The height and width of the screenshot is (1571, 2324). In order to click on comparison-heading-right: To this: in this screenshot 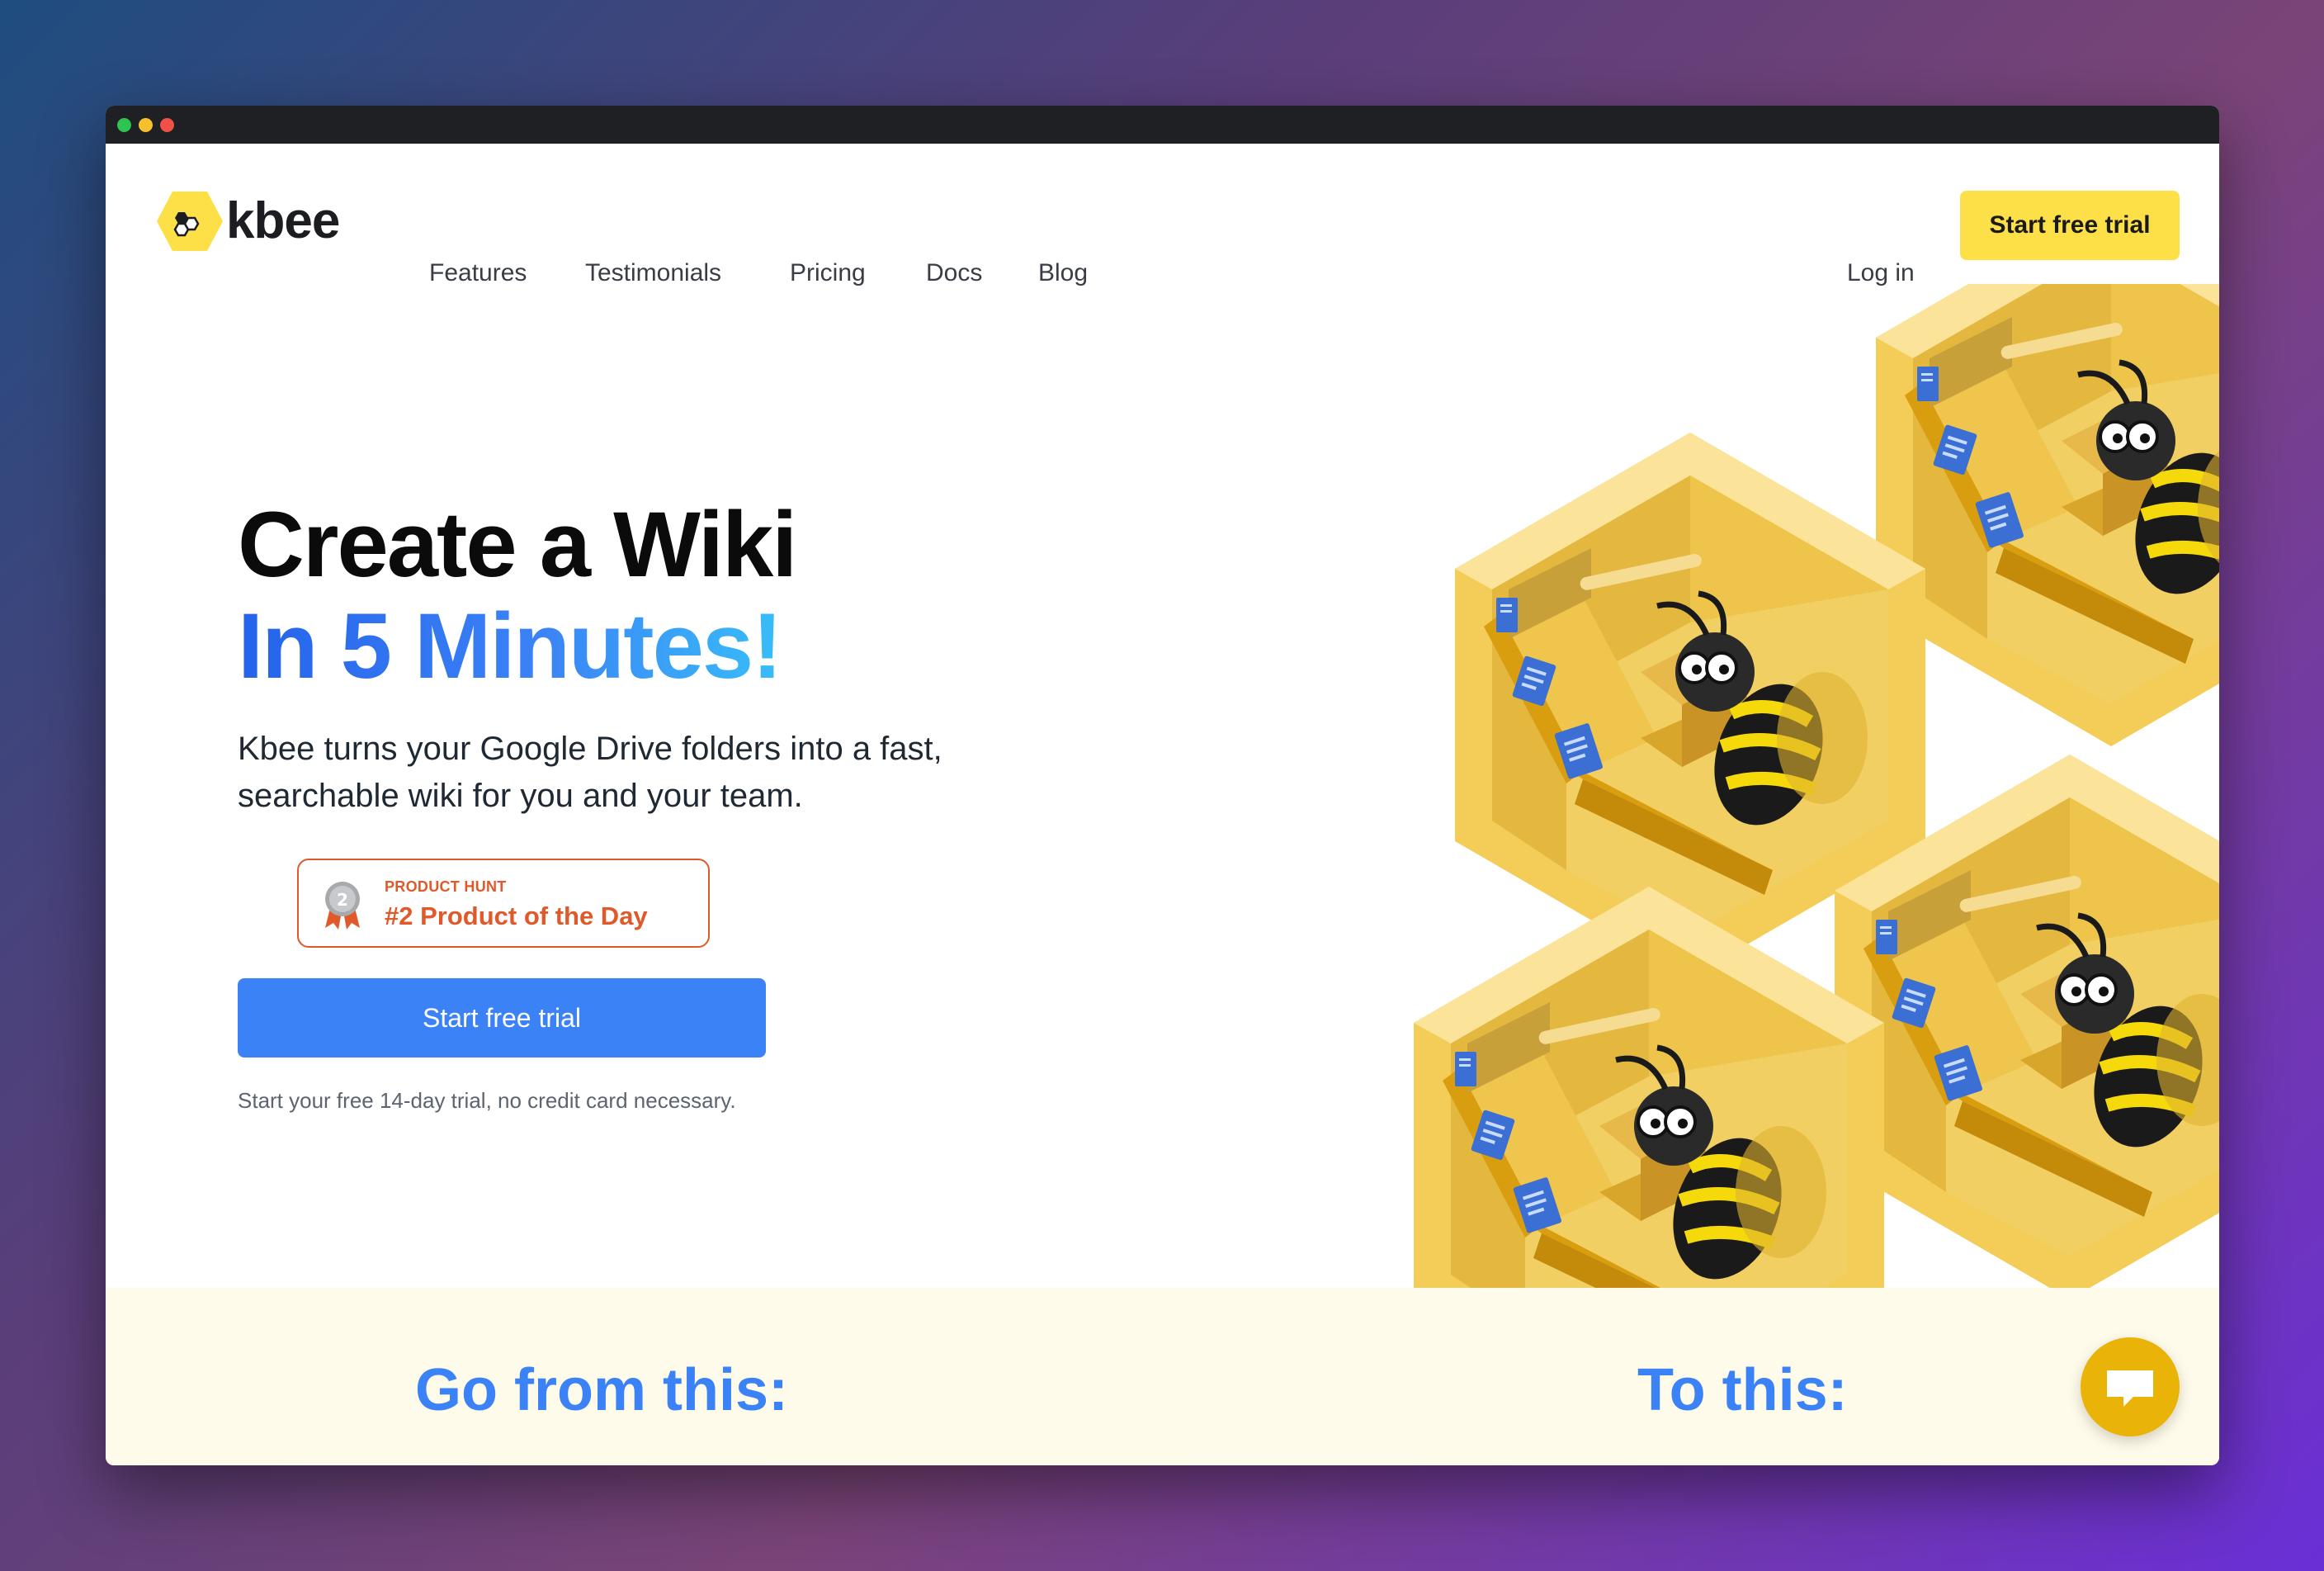, I will do `click(1742, 1390)`.